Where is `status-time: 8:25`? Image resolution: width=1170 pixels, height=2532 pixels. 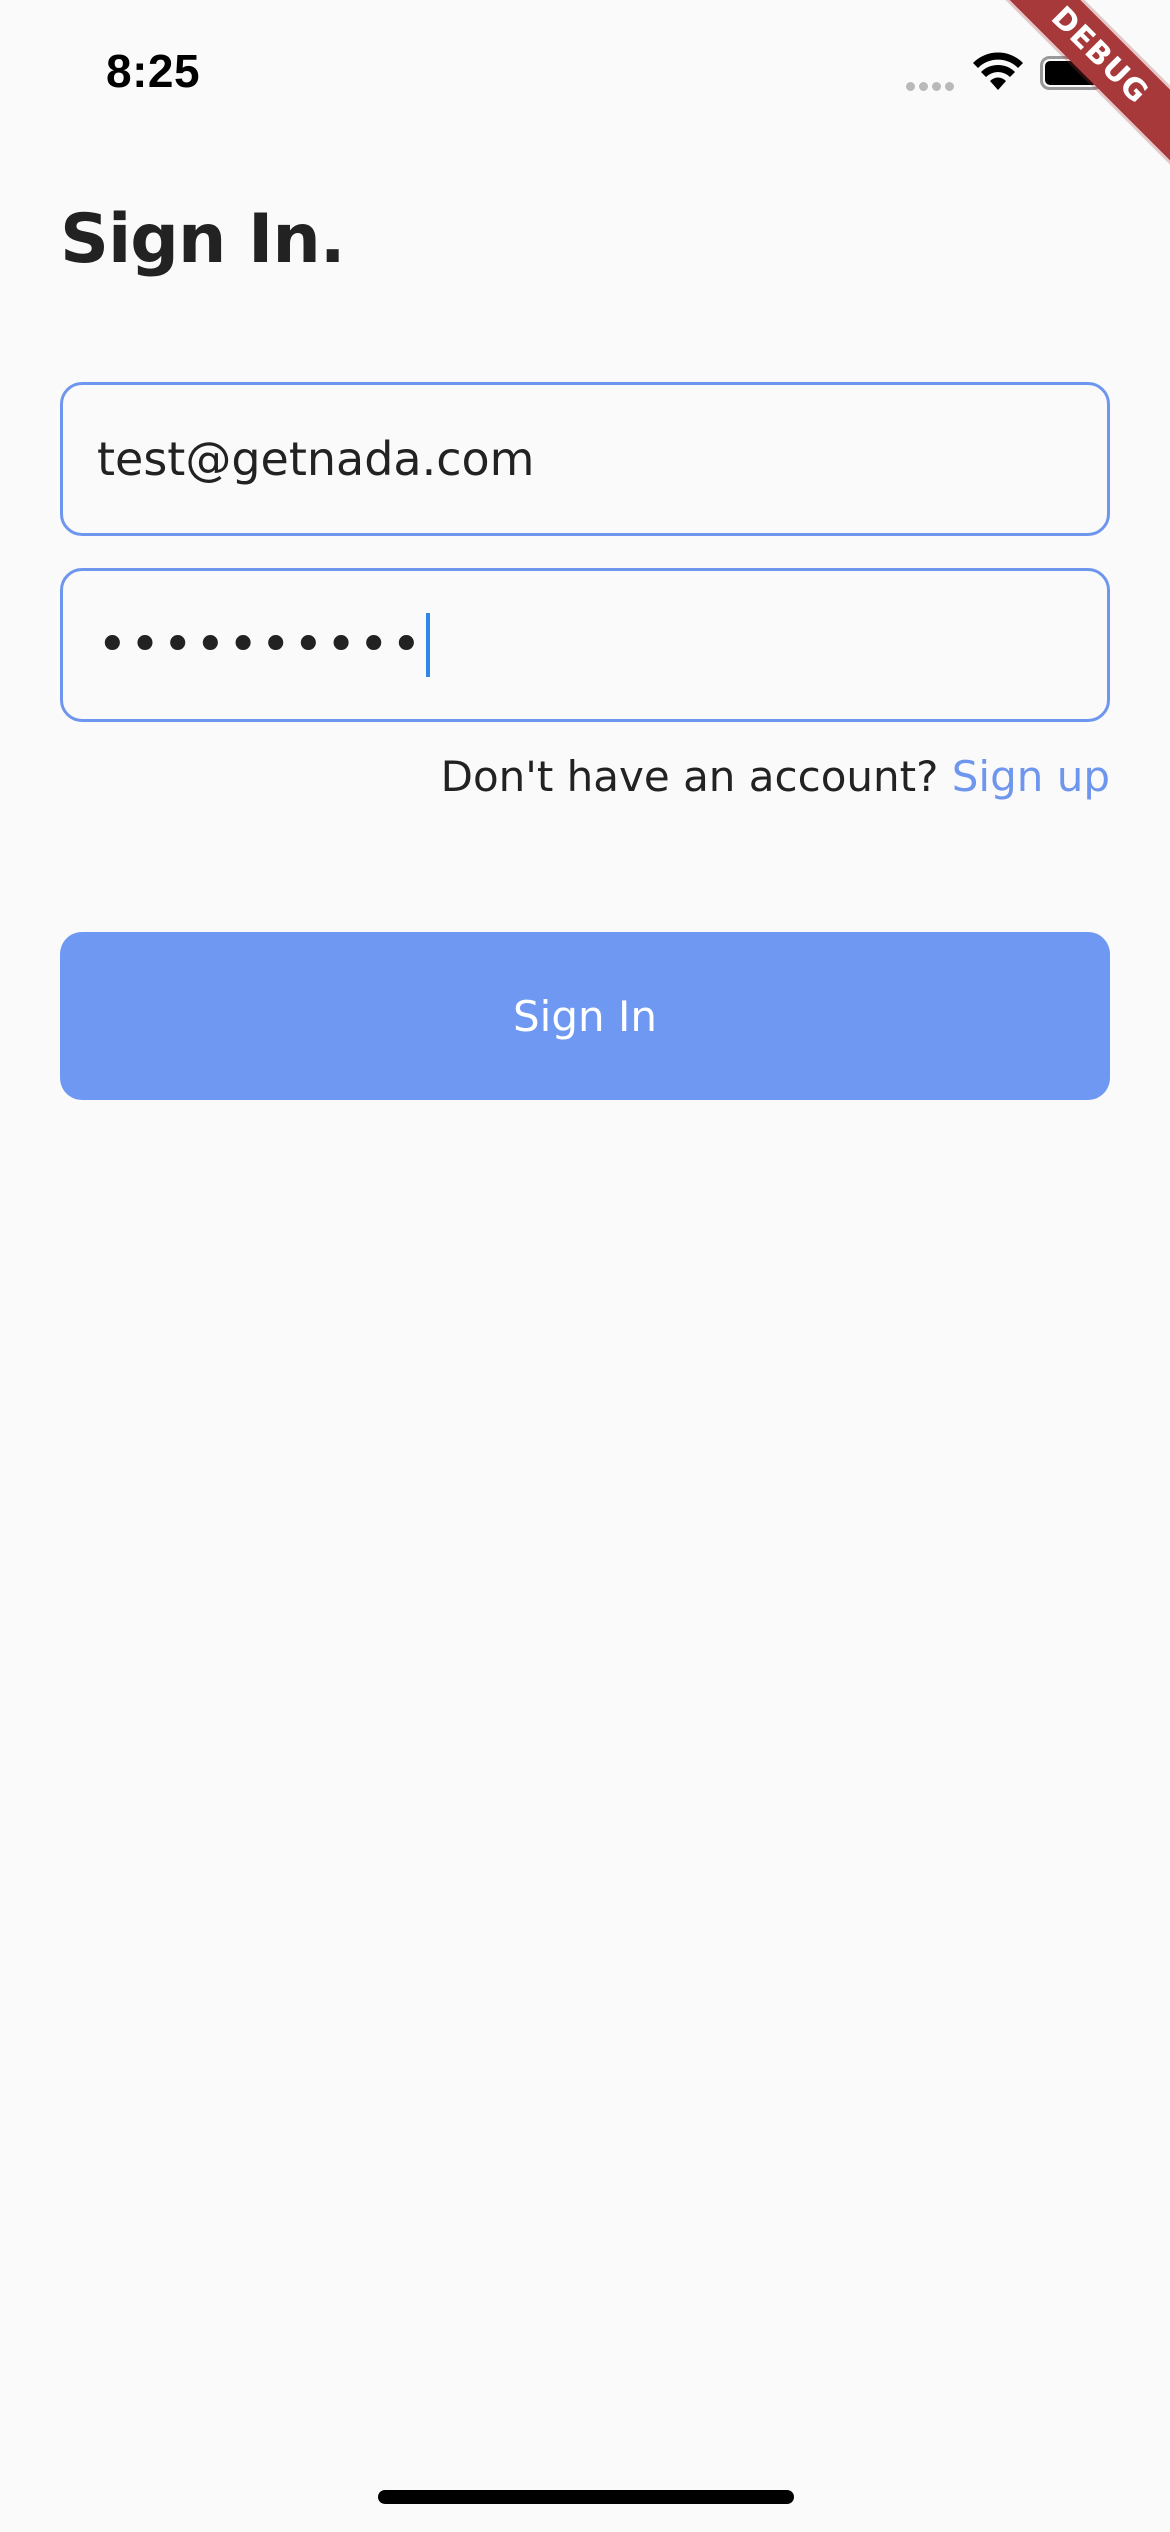 status-time: 8:25 is located at coordinates (153, 71).